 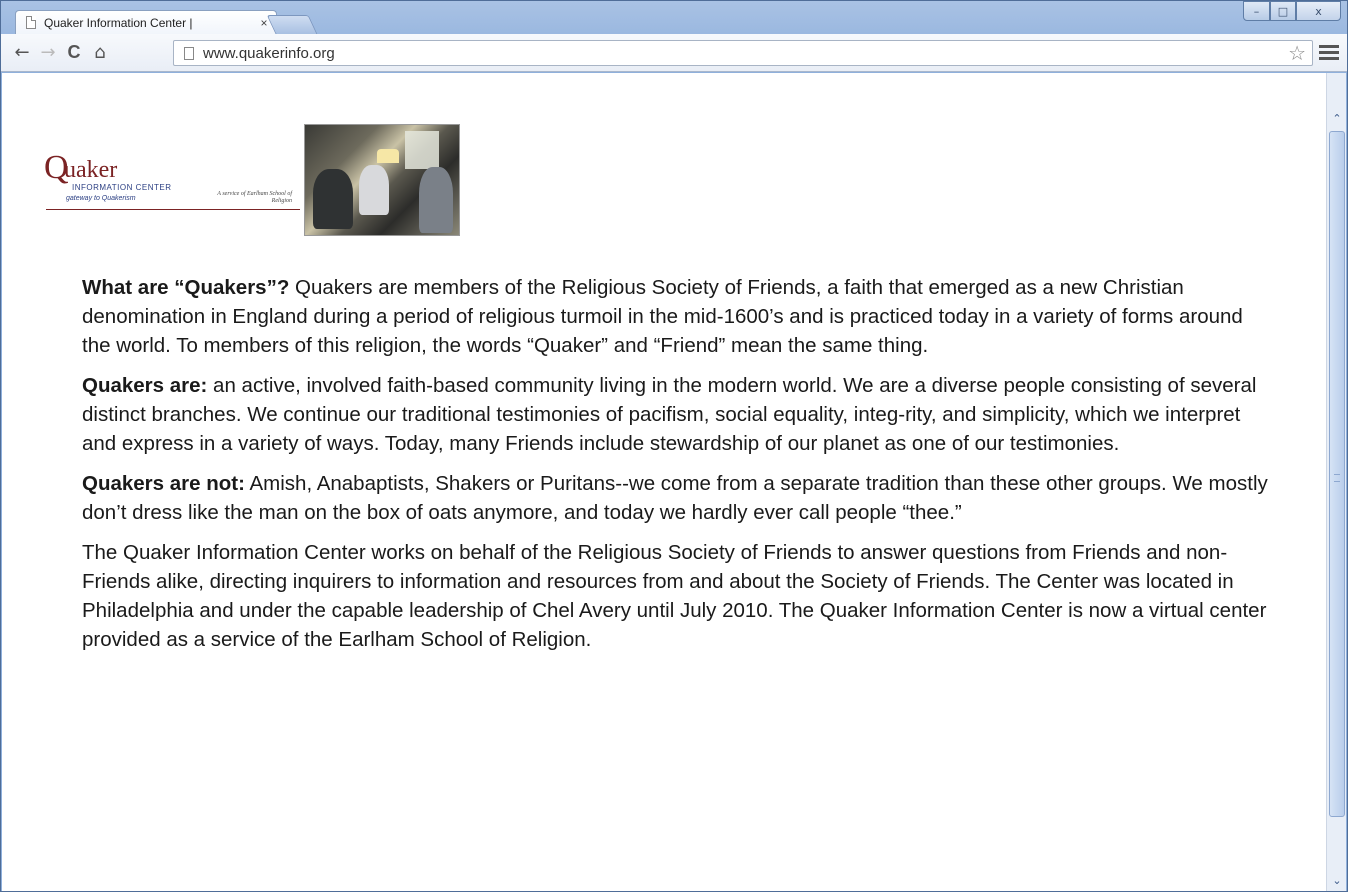 I want to click on reload-button: C, so click(x=74, y=53).